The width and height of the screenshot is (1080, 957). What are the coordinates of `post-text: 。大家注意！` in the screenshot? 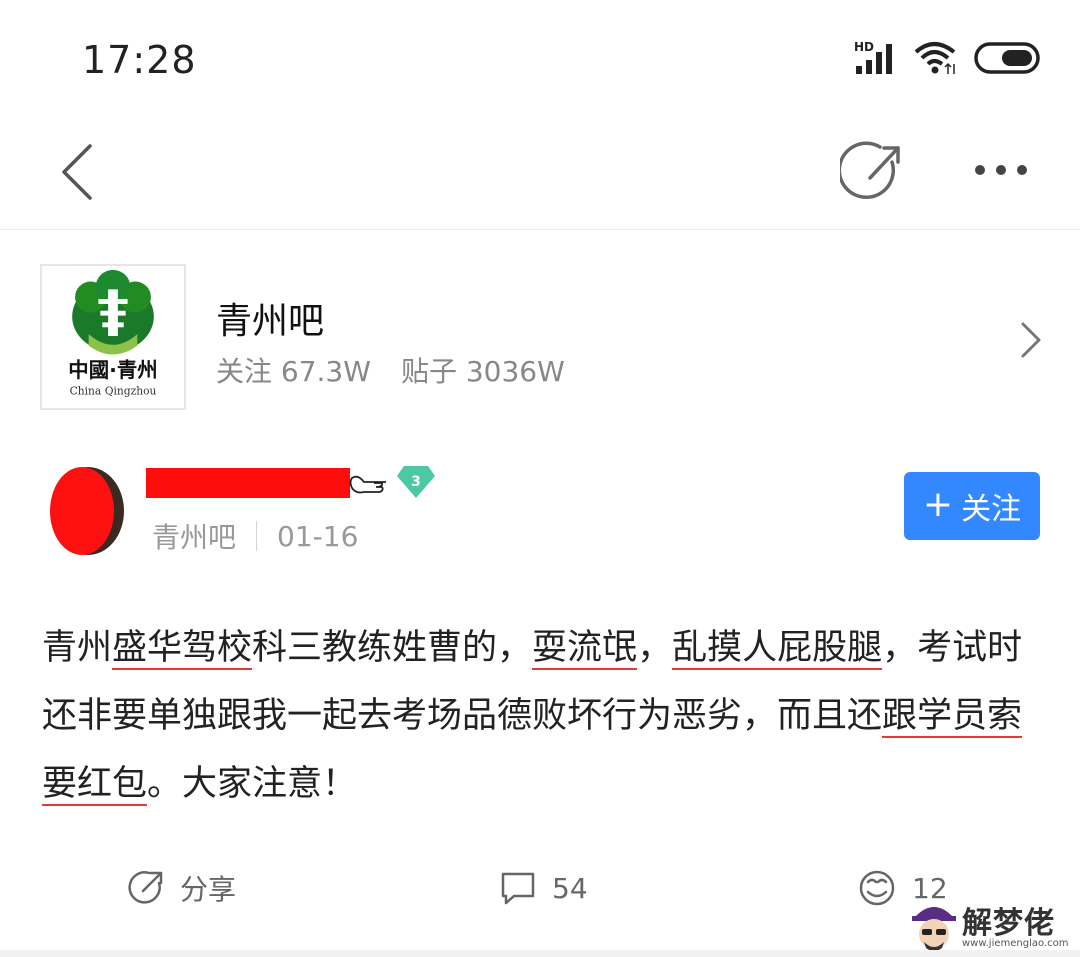 It's located at (252, 784).